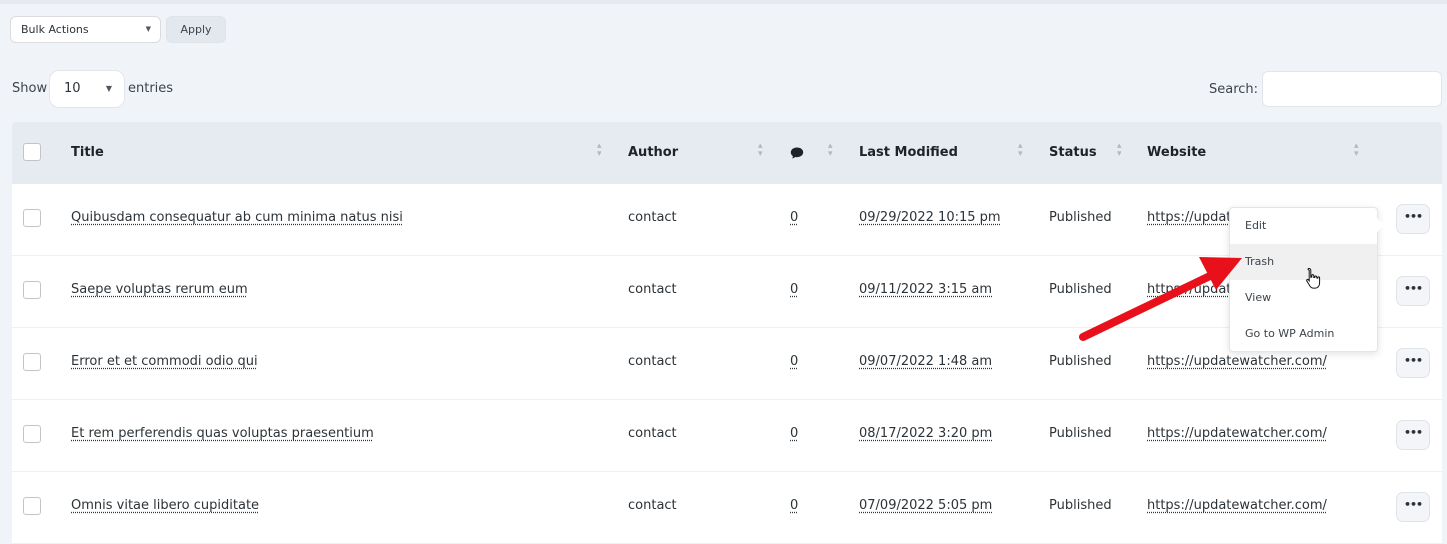  Describe the element at coordinates (930, 217) in the screenshot. I see `last-modified-cell: 09/29/2022 10:15 pm` at that location.